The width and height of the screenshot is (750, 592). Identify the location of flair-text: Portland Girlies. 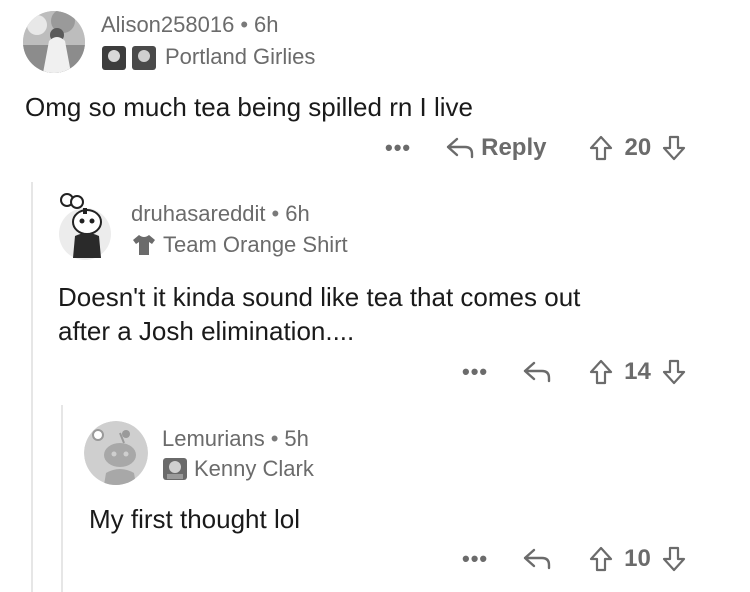
(240, 56).